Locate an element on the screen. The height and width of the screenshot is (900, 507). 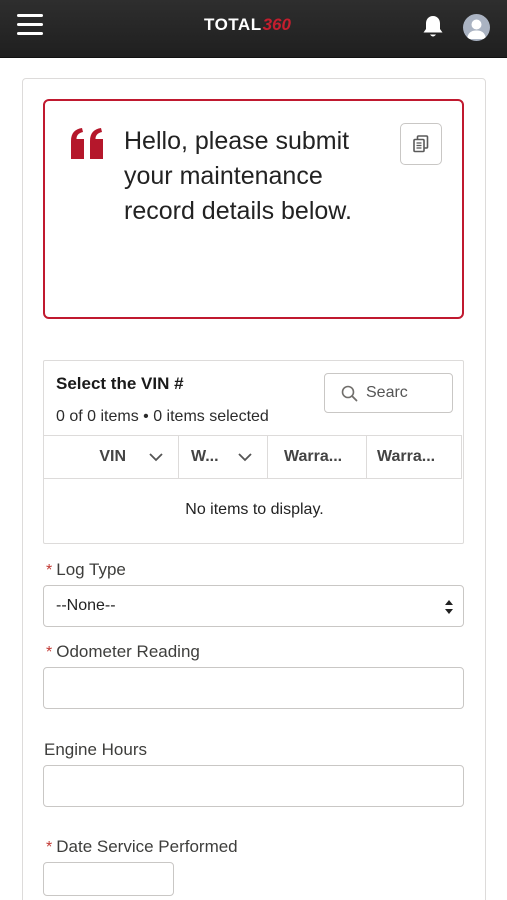
user-avatar-icon is located at coordinates (476, 27).